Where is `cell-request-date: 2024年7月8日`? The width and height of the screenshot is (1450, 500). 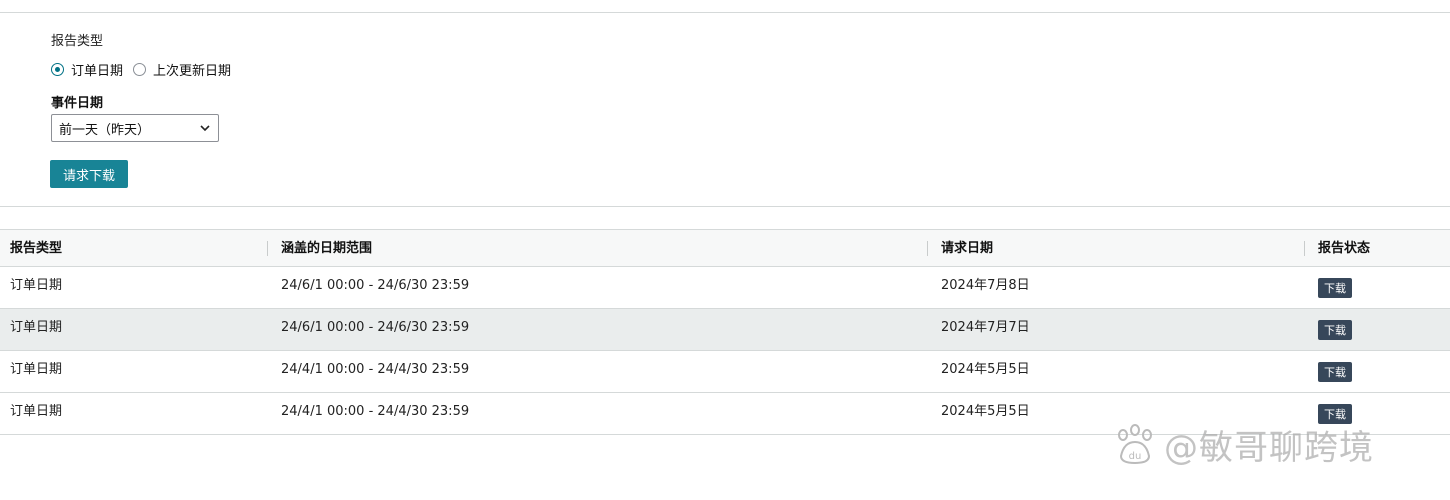
cell-request-date: 2024年7月8日 is located at coordinates (985, 285).